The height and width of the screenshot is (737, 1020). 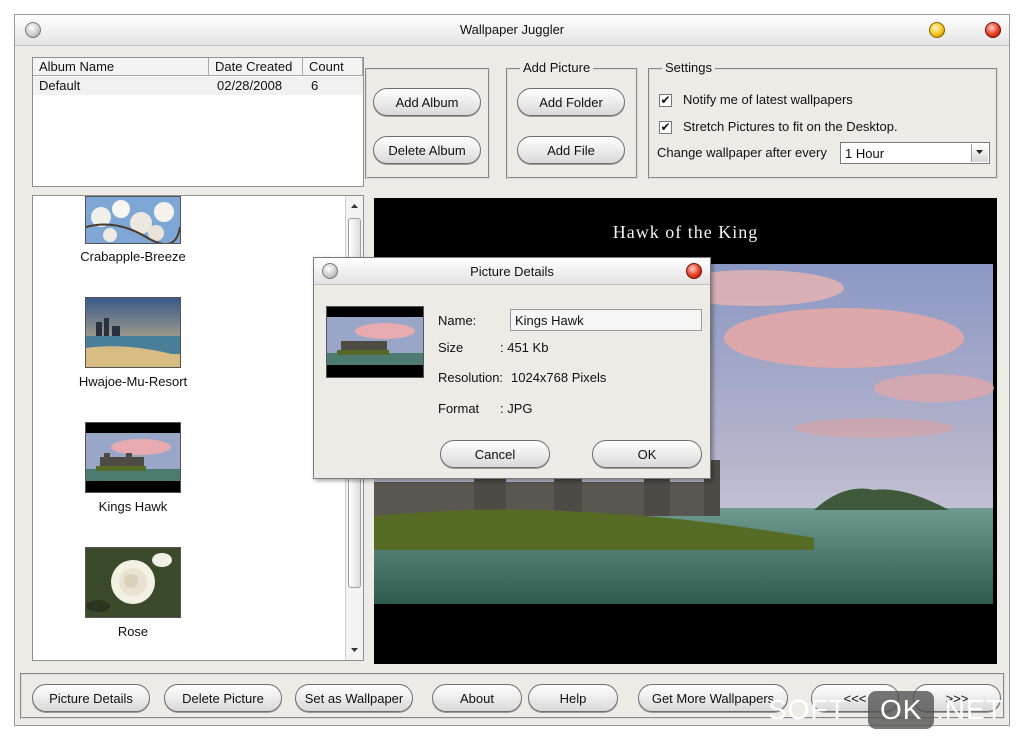 What do you see at coordinates (457, 320) in the screenshot?
I see `name-label: Name:` at bounding box center [457, 320].